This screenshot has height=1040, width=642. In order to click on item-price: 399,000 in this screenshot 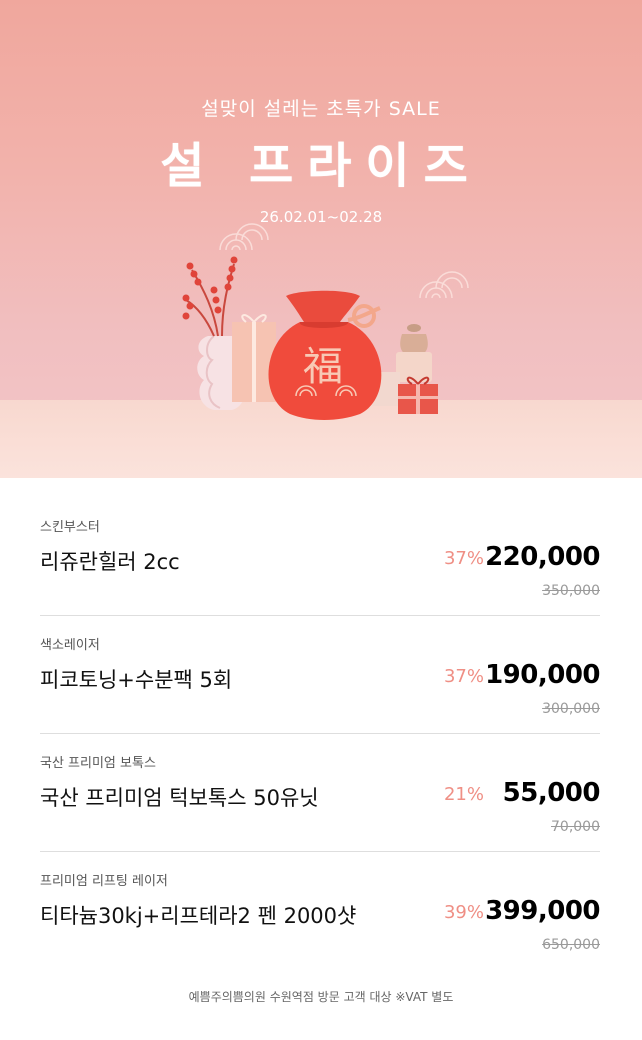, I will do `click(542, 911)`.